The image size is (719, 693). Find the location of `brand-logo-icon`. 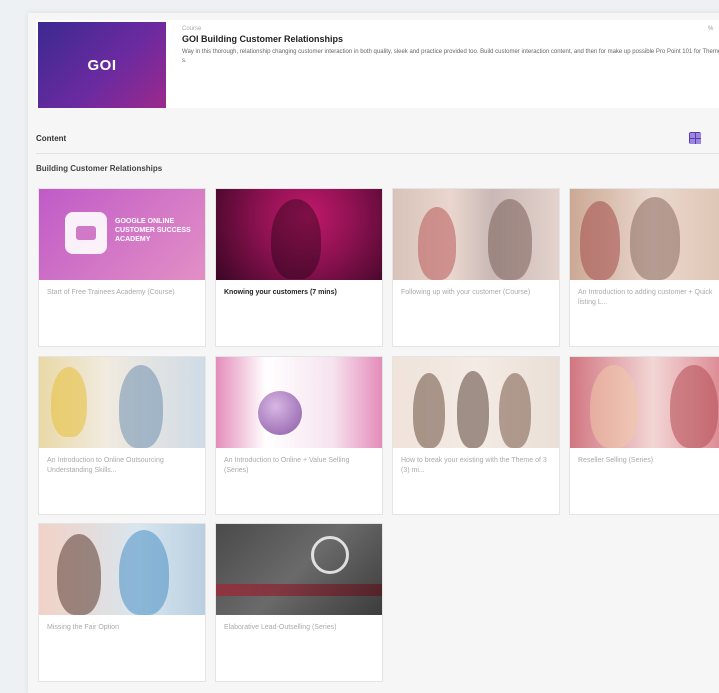

brand-logo-icon is located at coordinates (330, 555).